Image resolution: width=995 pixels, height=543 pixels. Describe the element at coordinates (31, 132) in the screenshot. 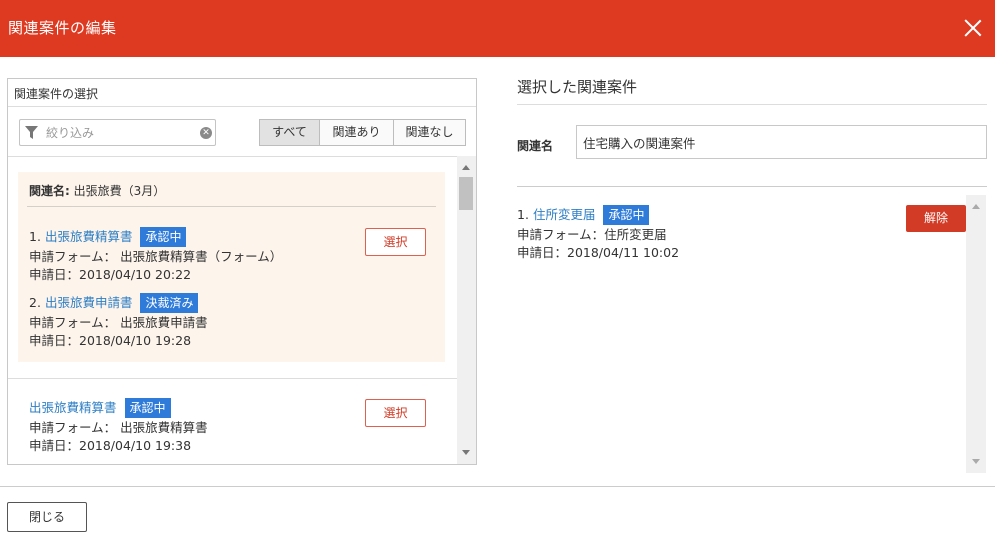

I see `filter-icon` at that location.